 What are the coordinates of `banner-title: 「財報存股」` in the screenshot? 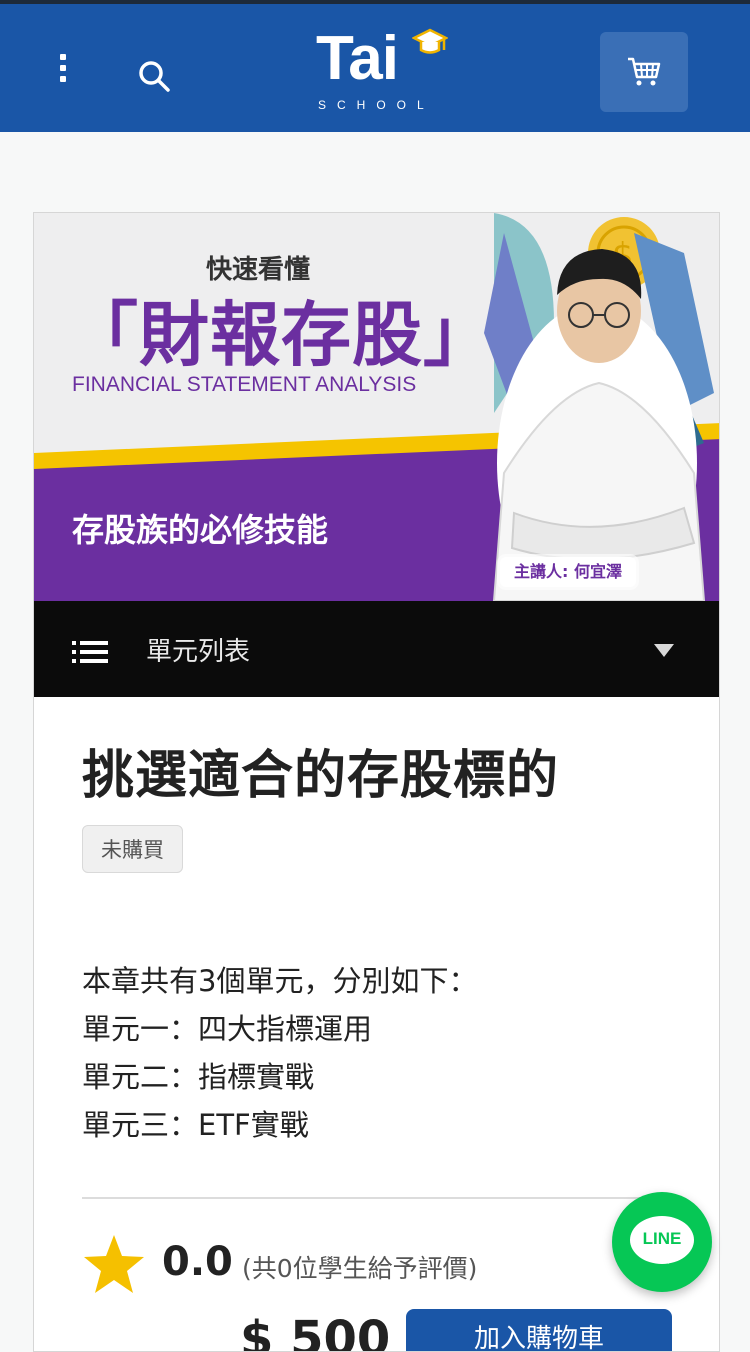 It's located at (281, 335).